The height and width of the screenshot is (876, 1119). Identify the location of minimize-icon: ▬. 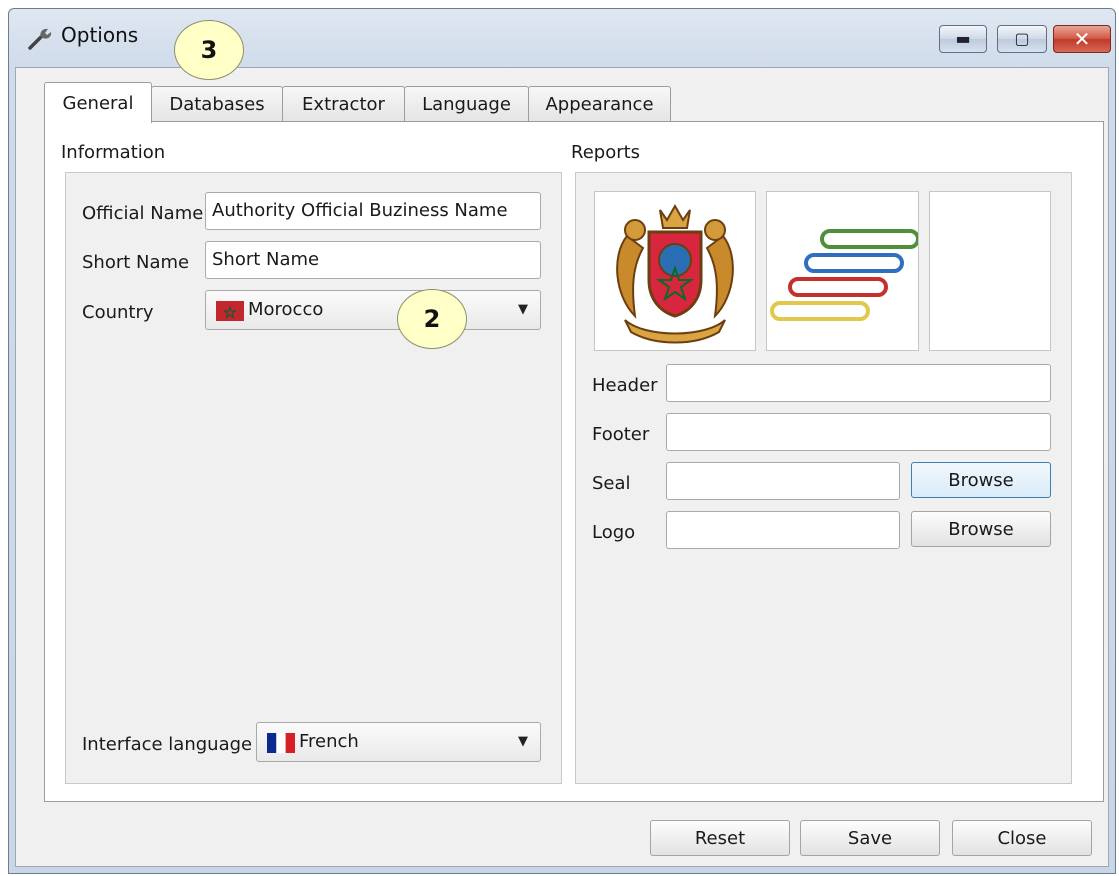
(963, 38).